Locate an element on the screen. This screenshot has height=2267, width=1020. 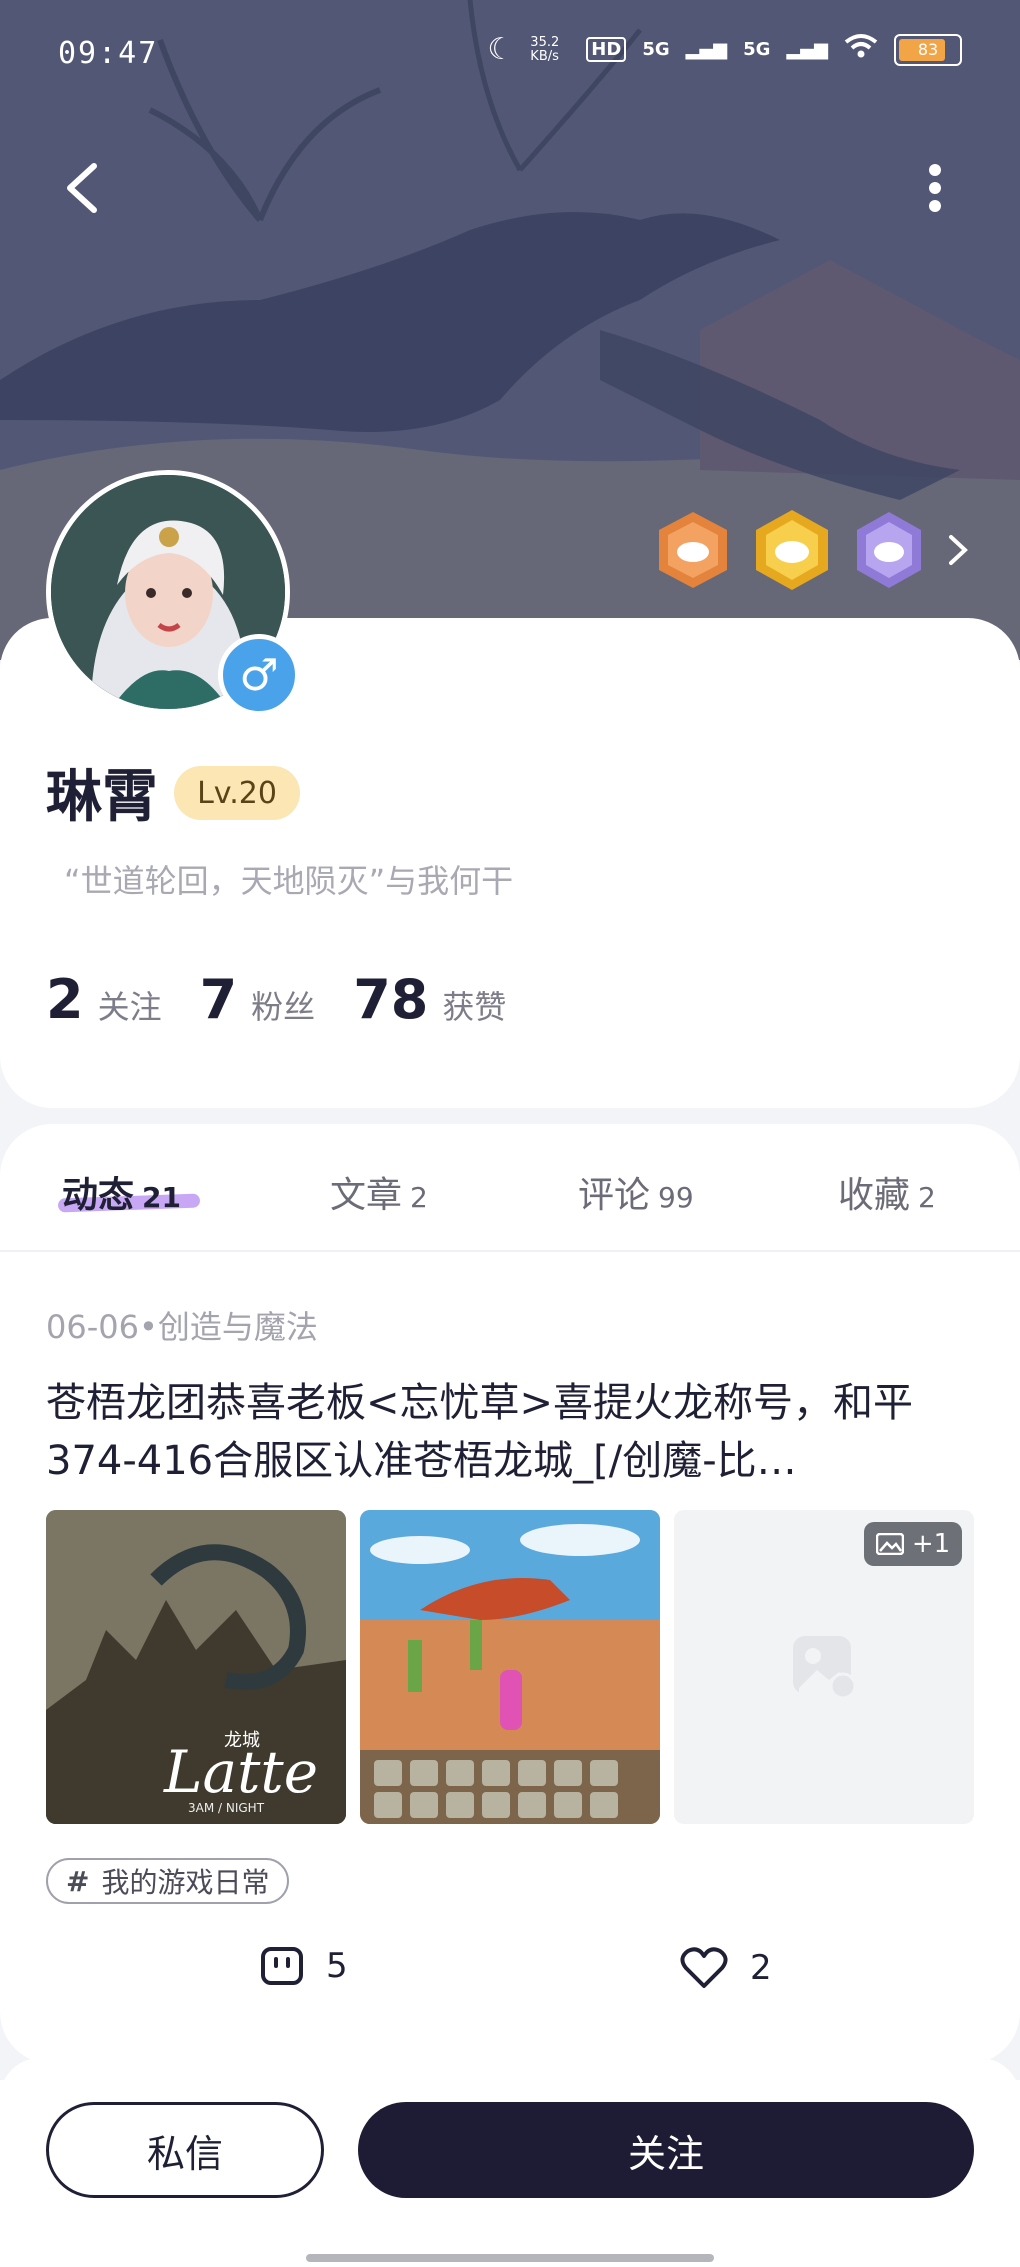
followers-label: 粉丝 is located at coordinates (283, 1005).